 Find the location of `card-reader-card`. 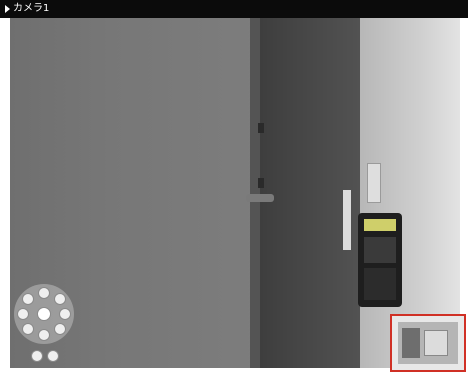

card-reader-card is located at coordinates (380, 225).